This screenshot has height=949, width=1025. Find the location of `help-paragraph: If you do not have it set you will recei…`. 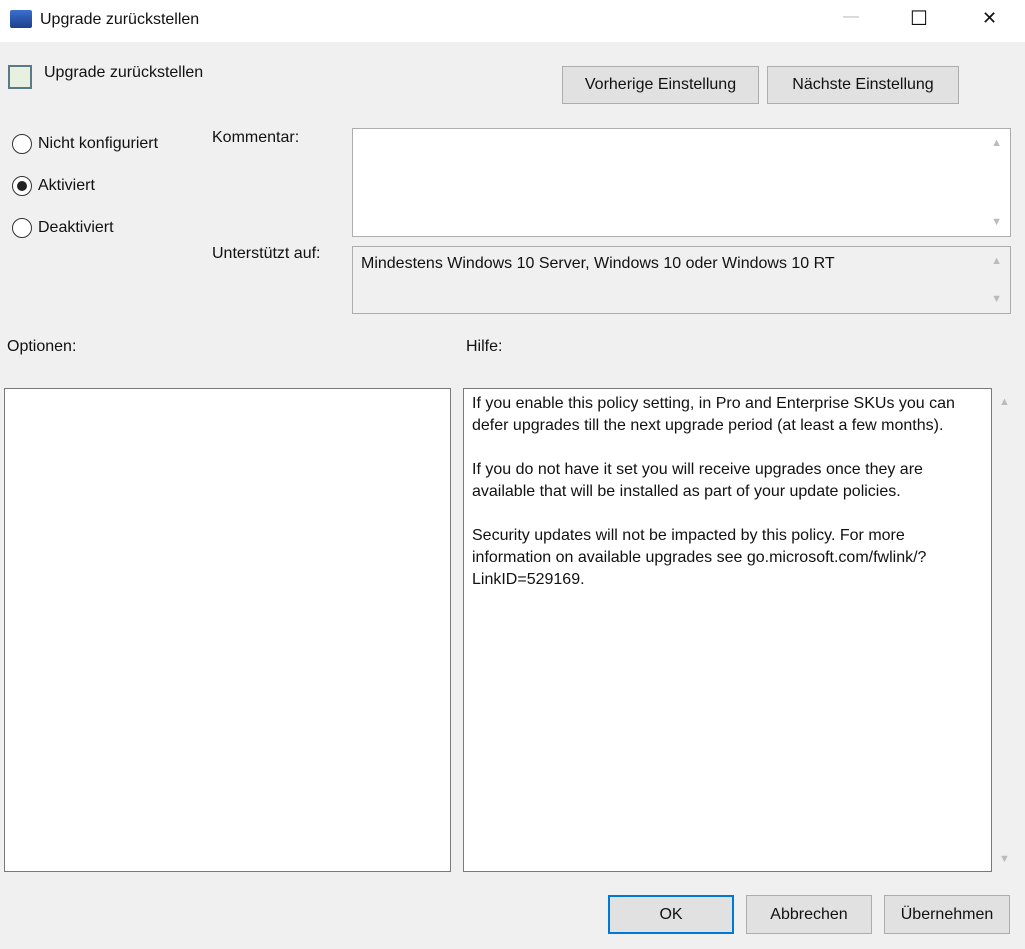

help-paragraph: If you do not have it set you will recei… is located at coordinates (697, 480).